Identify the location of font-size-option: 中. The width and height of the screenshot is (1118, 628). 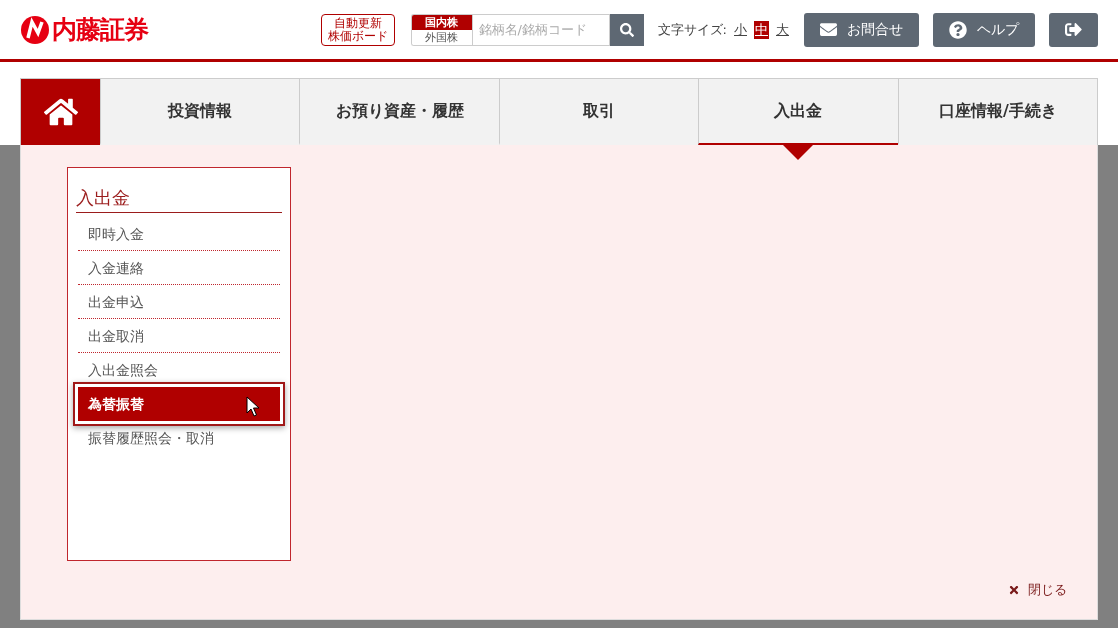
(761, 29).